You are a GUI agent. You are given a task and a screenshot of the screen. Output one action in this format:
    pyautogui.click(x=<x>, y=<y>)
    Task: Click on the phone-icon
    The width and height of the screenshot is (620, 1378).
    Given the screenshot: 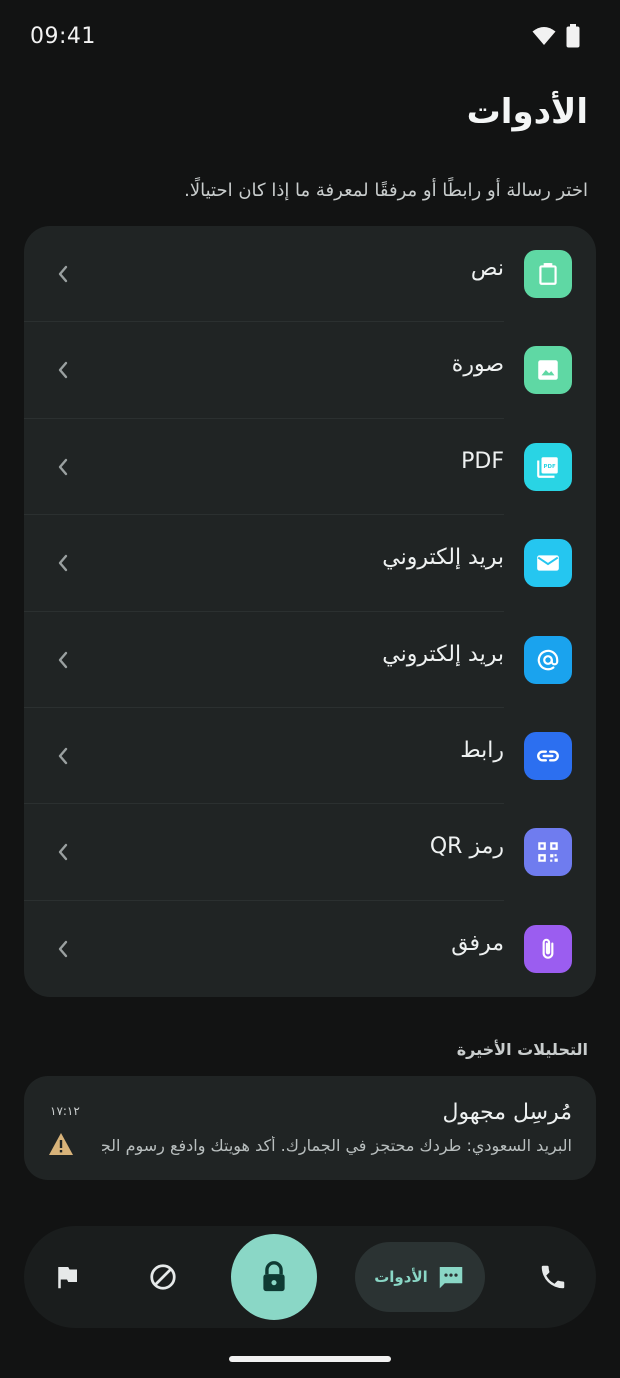 What is the action you would take?
    pyautogui.click(x=553, y=1277)
    